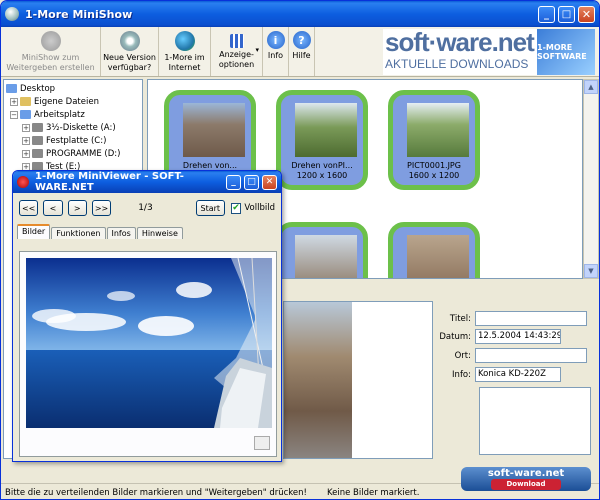 The image size is (600, 500). What do you see at coordinates (38, 88) in the screenshot?
I see `tree-item-label: Desktop` at bounding box center [38, 88].